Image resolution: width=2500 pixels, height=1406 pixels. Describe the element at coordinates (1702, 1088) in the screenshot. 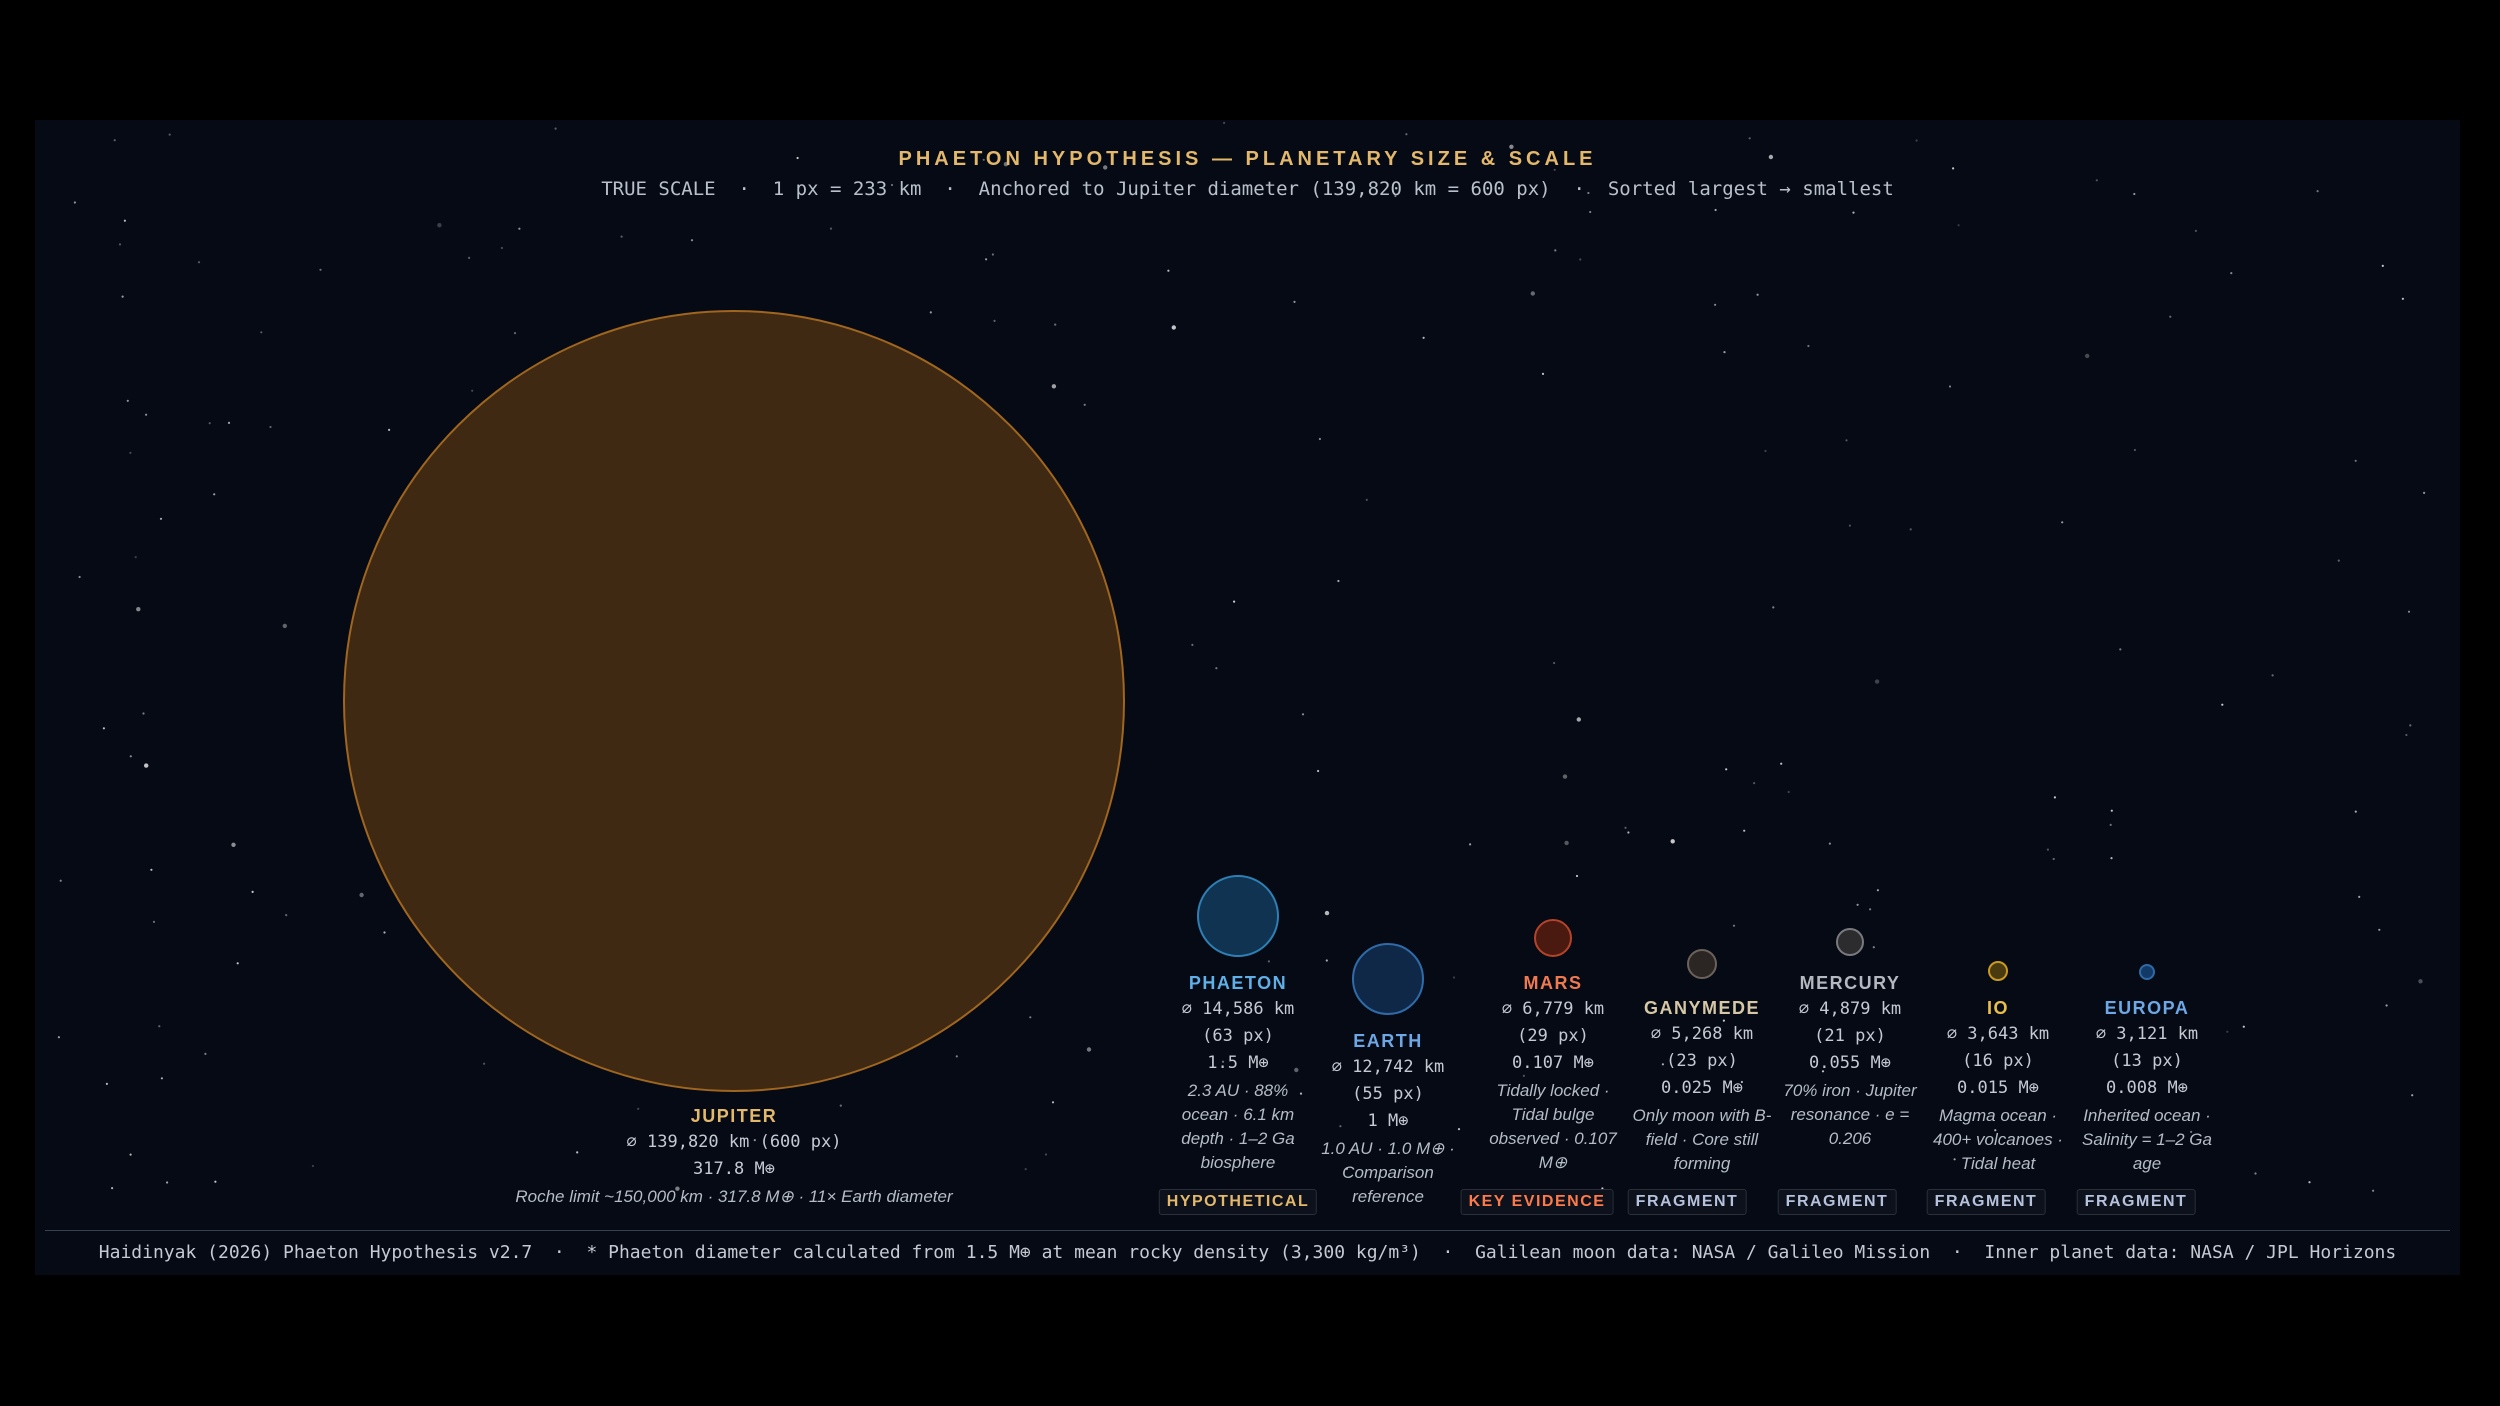

I see `ganymede-mass: 0.025 M⊕` at that location.